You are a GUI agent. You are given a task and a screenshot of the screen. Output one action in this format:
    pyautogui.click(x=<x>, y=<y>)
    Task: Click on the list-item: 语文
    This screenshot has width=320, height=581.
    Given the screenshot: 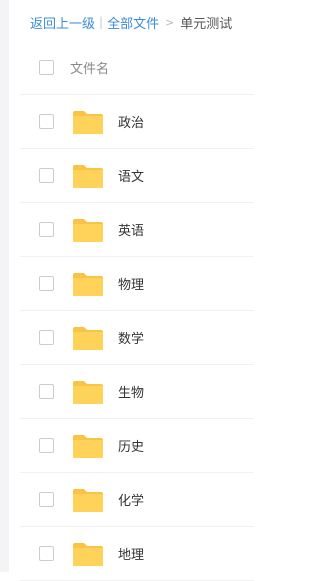 What is the action you would take?
    pyautogui.click(x=137, y=176)
    